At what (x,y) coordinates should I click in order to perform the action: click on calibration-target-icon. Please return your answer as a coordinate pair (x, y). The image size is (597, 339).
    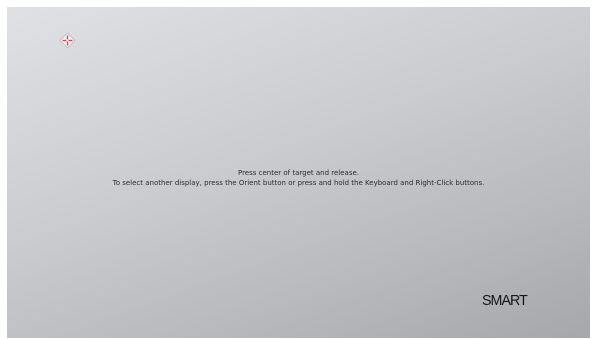
    Looking at the image, I should click on (67, 40).